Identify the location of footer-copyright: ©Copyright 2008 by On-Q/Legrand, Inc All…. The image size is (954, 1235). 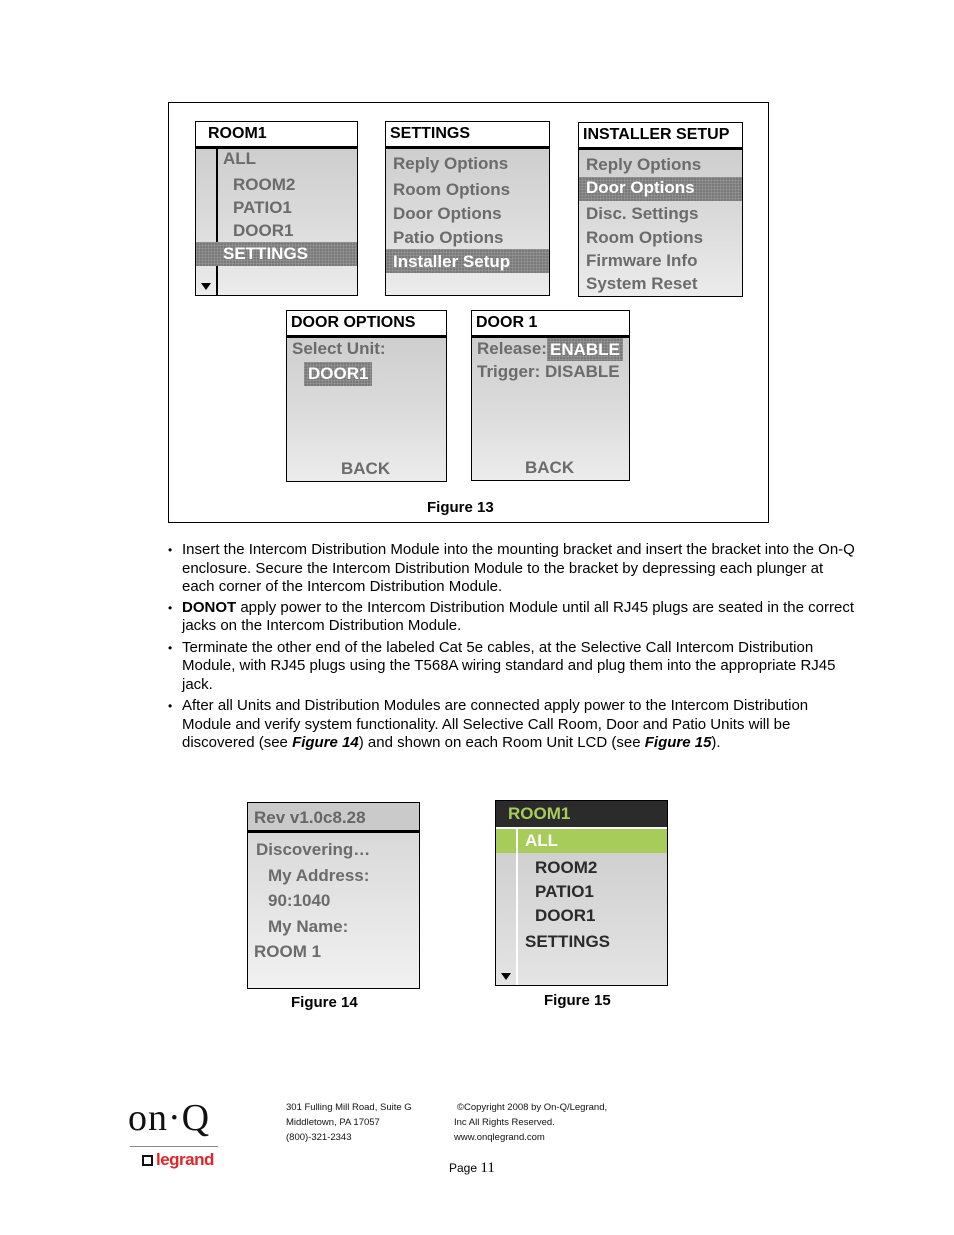
(530, 1122).